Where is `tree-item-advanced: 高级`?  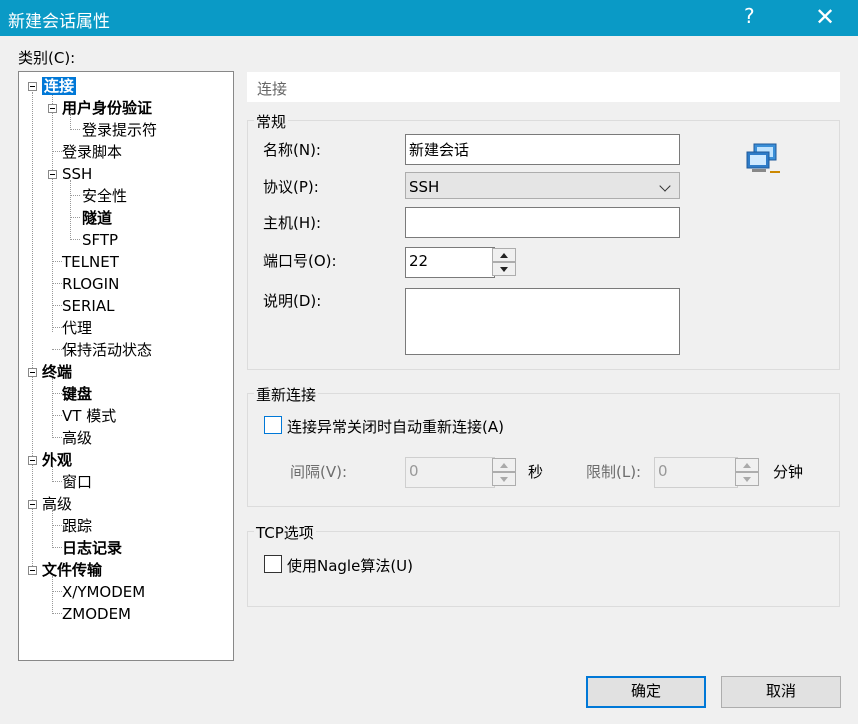 tree-item-advanced: 高级 is located at coordinates (57, 504).